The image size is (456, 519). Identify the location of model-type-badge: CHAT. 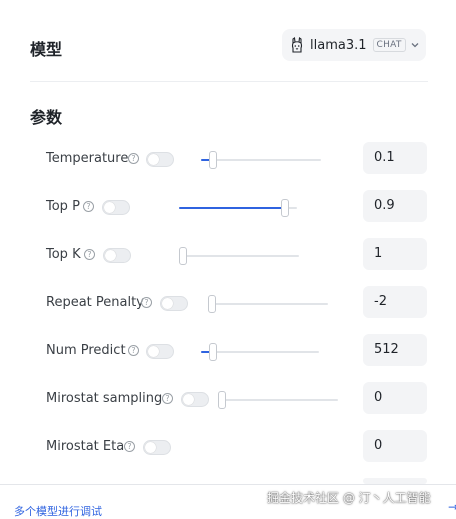
(389, 45).